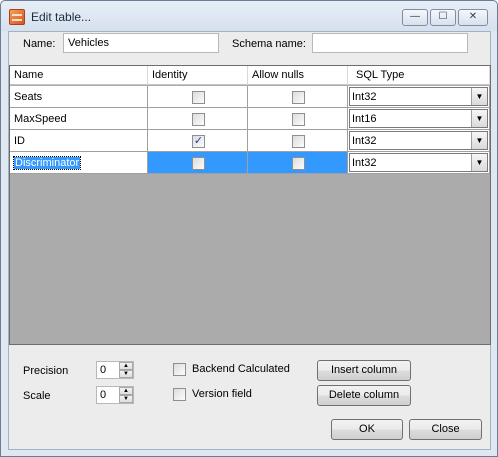 The width and height of the screenshot is (498, 457). I want to click on schema-name-label: Schema name:, so click(269, 44).